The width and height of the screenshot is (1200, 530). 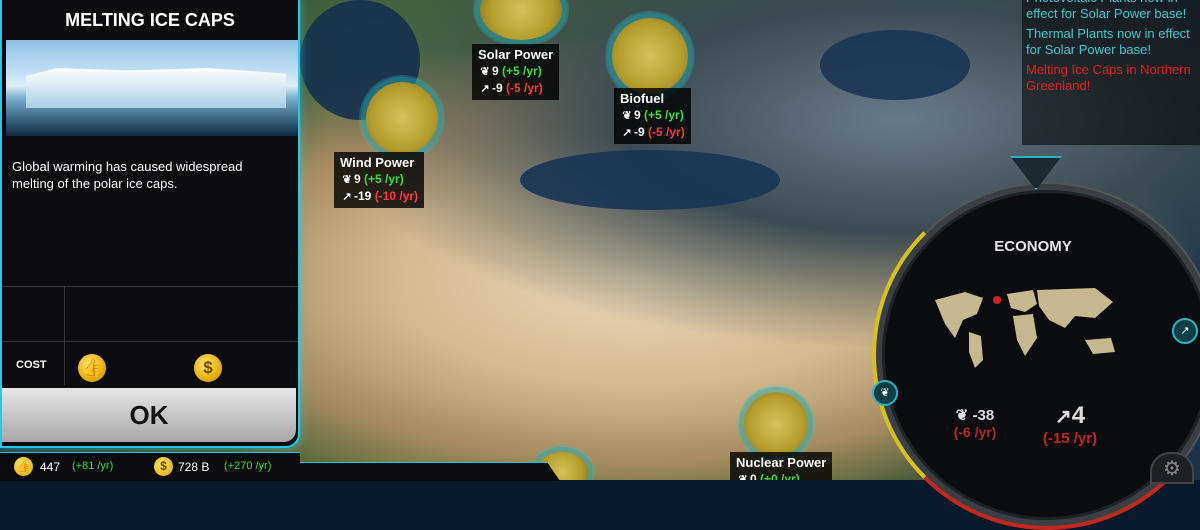 I want to click on dial-econ-stat: ↗4 (-15 /yr), so click(x=1070, y=424).